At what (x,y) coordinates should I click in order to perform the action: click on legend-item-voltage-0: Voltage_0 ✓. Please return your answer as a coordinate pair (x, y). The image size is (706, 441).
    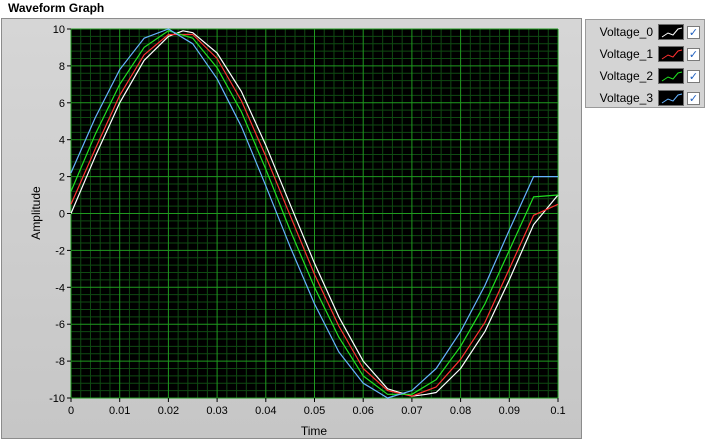
    Looking at the image, I should click on (645, 32).